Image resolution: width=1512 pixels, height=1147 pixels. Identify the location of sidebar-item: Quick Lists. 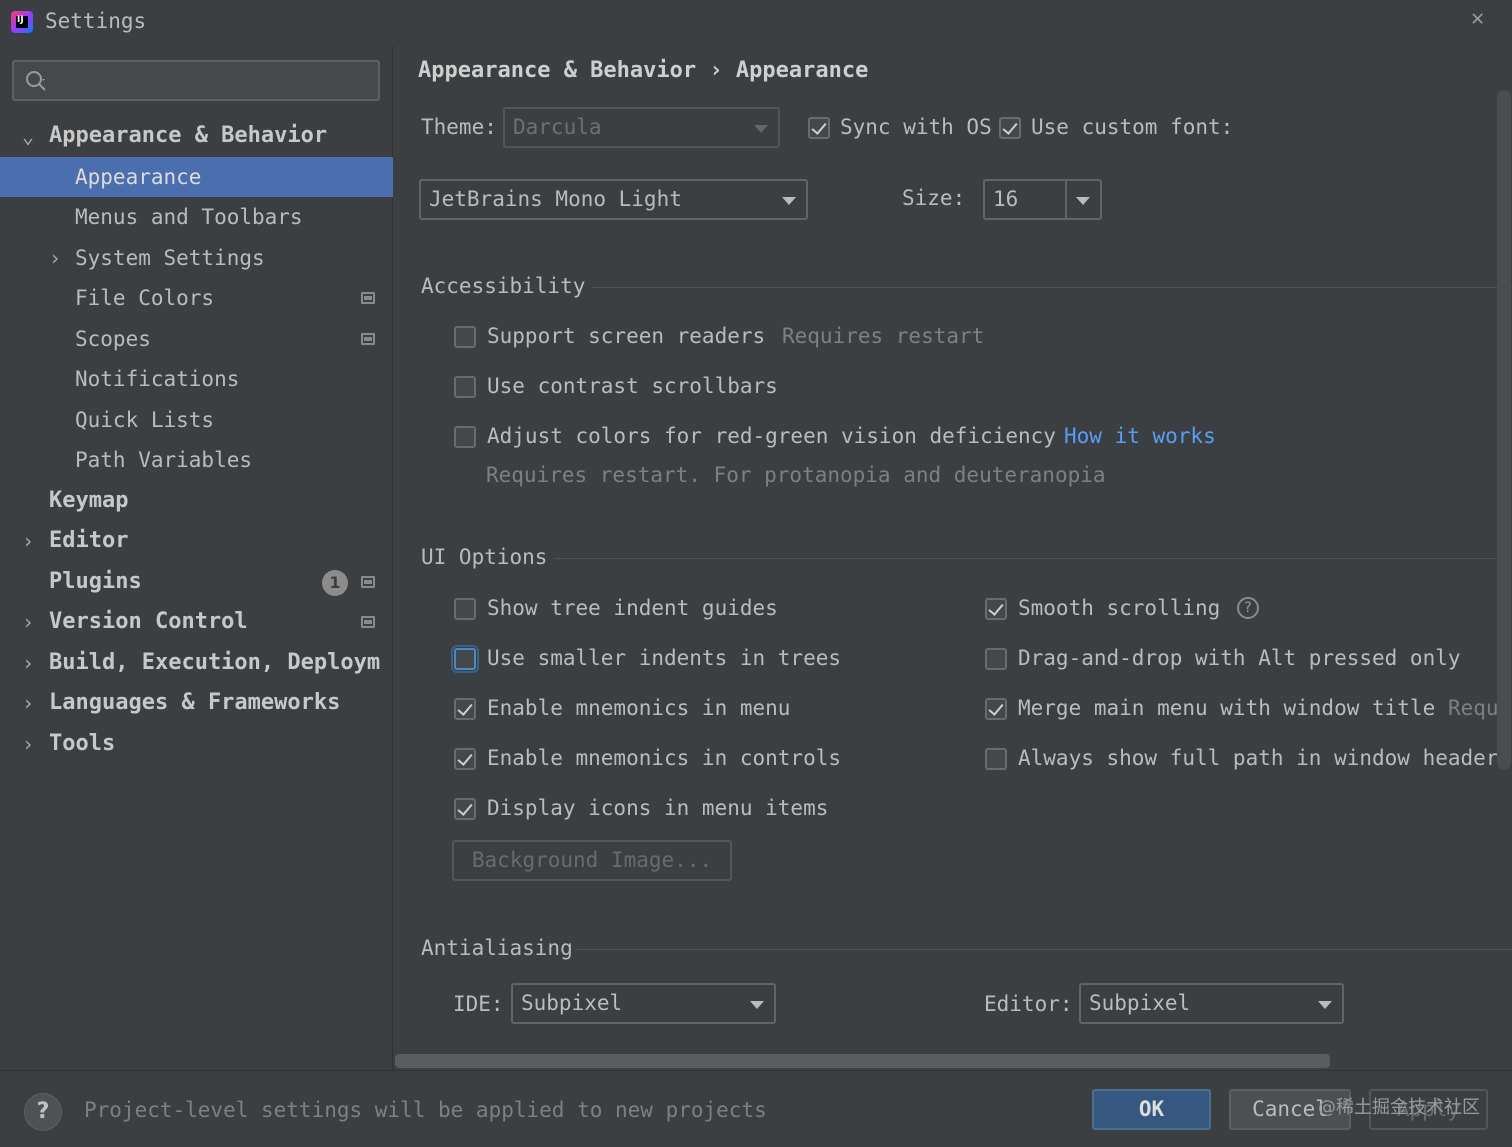
(196, 420).